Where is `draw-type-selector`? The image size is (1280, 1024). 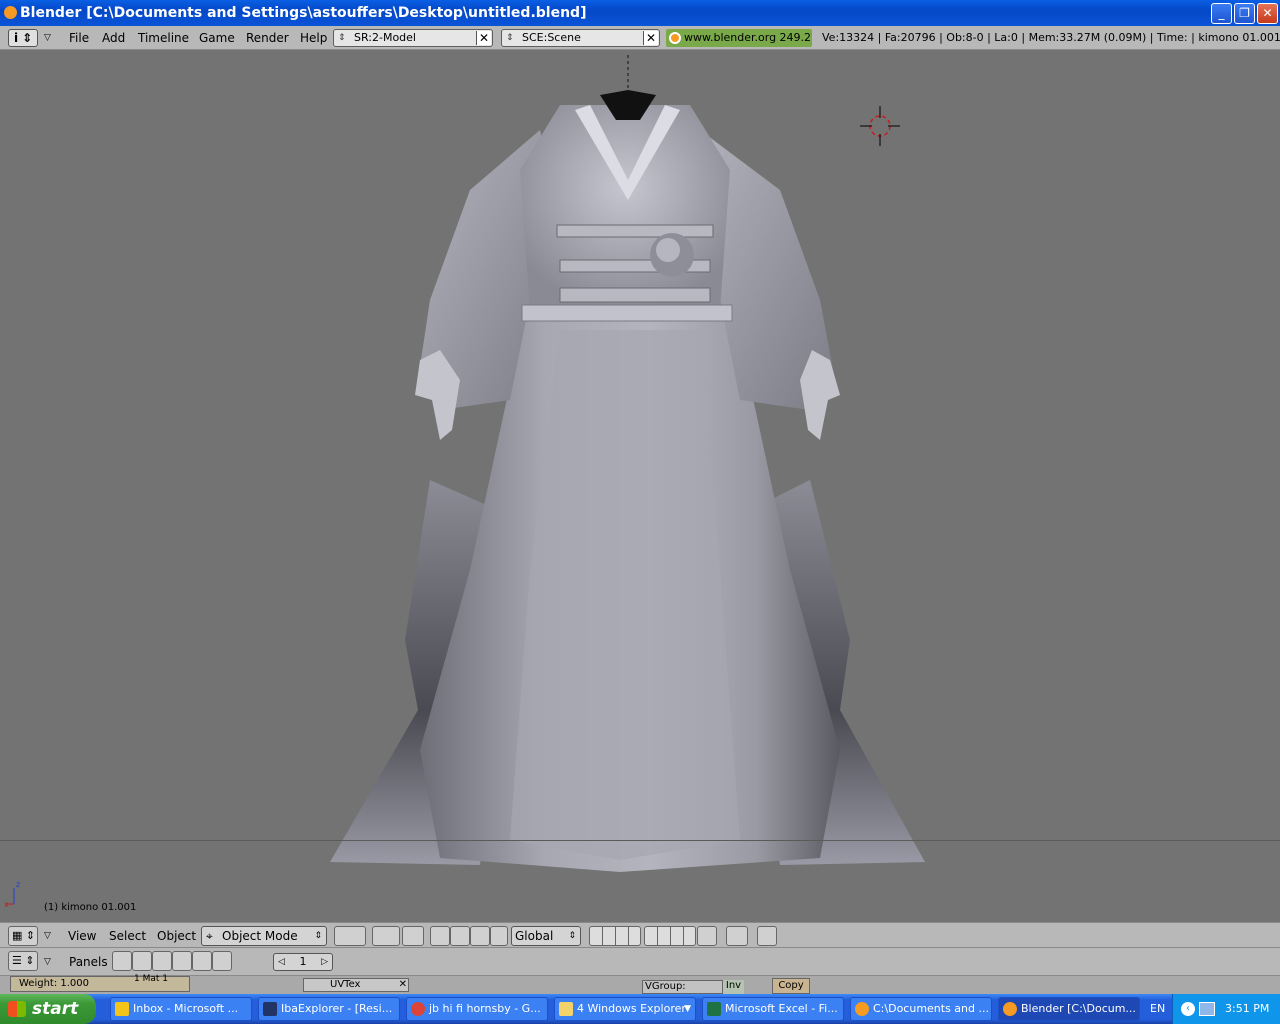
draw-type-selector is located at coordinates (350, 936).